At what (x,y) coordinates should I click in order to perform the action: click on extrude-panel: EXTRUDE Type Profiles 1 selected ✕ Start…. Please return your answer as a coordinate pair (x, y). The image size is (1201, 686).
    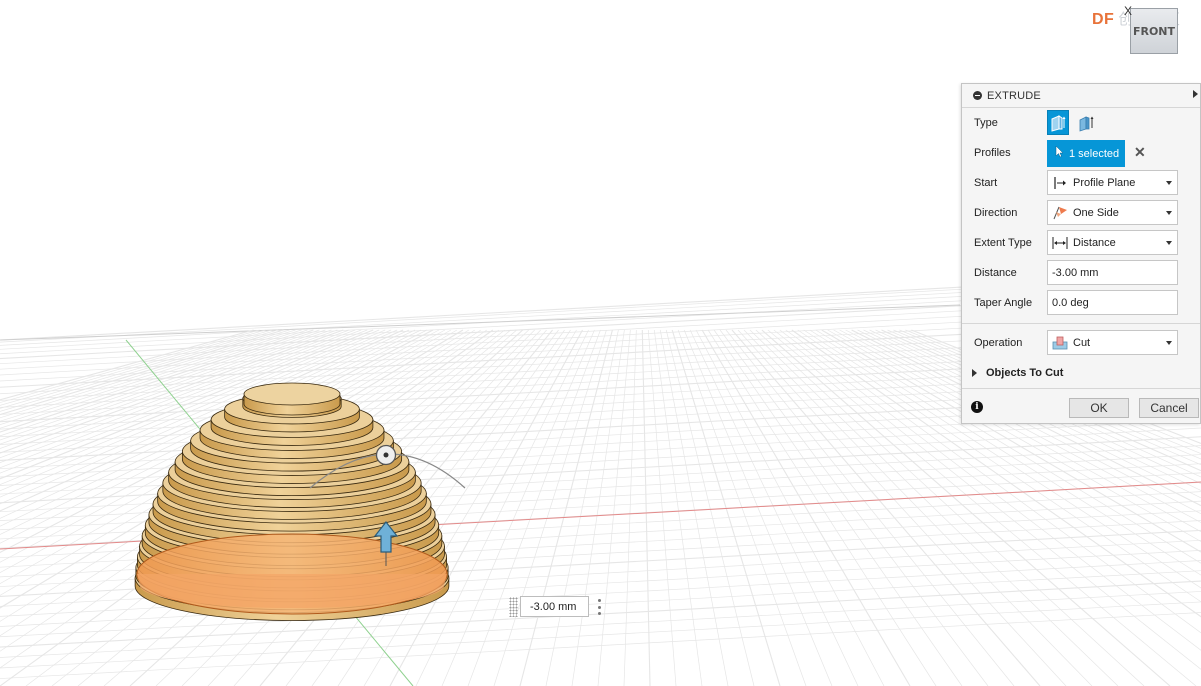
    Looking at the image, I should click on (1081, 253).